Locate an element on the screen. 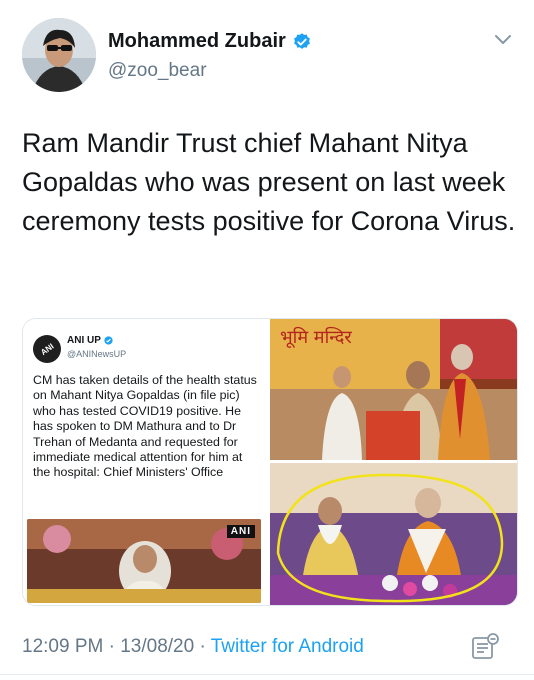 The height and width of the screenshot is (680, 534). analytics-icon is located at coordinates (485, 647).